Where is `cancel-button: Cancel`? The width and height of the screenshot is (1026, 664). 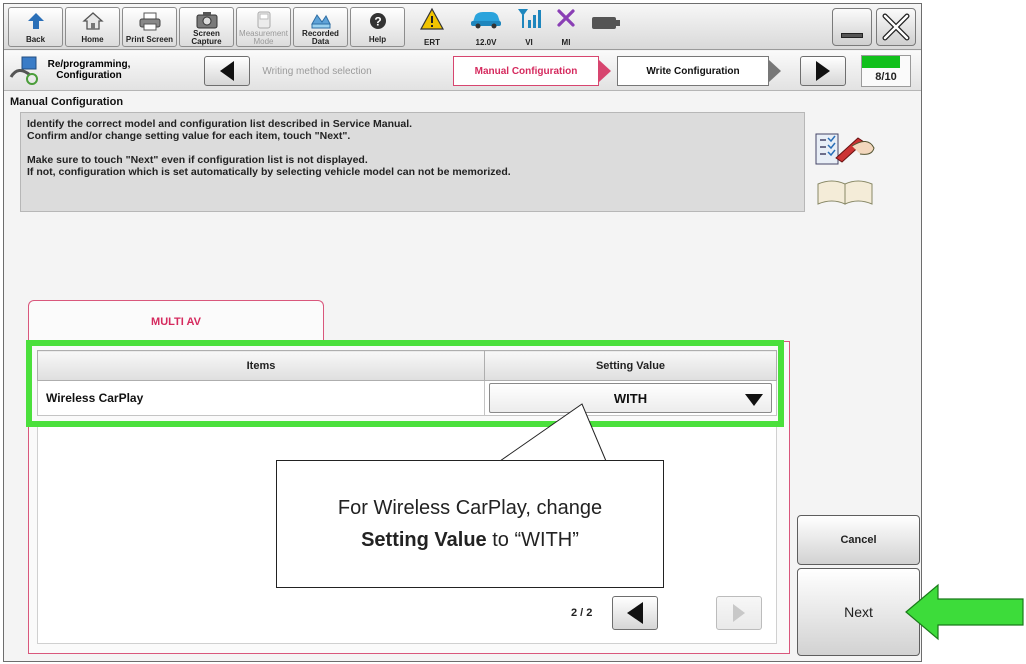
cancel-button: Cancel is located at coordinates (858, 540).